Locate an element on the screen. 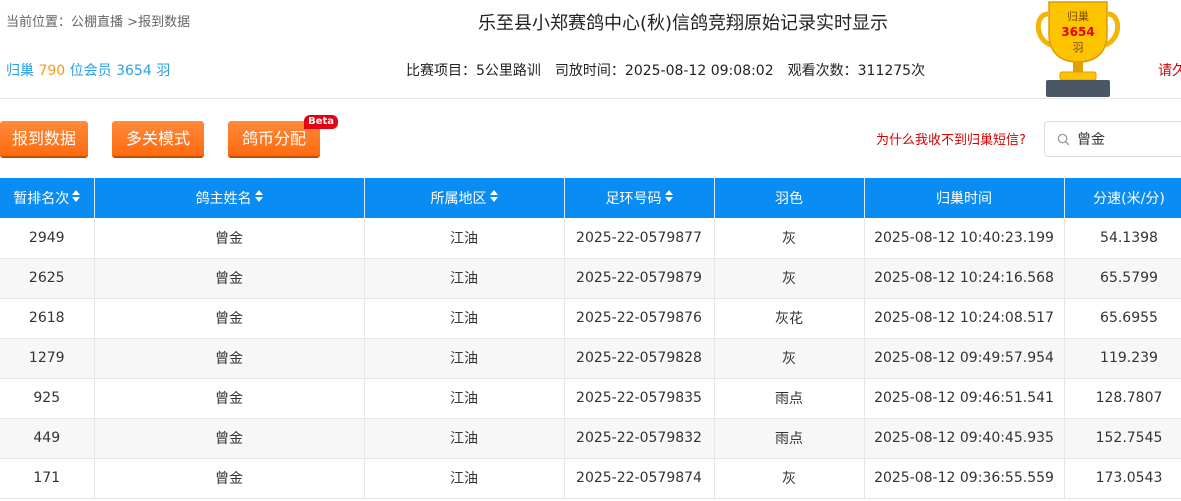  col-header-rank: 暂排名次 is located at coordinates (47, 198).